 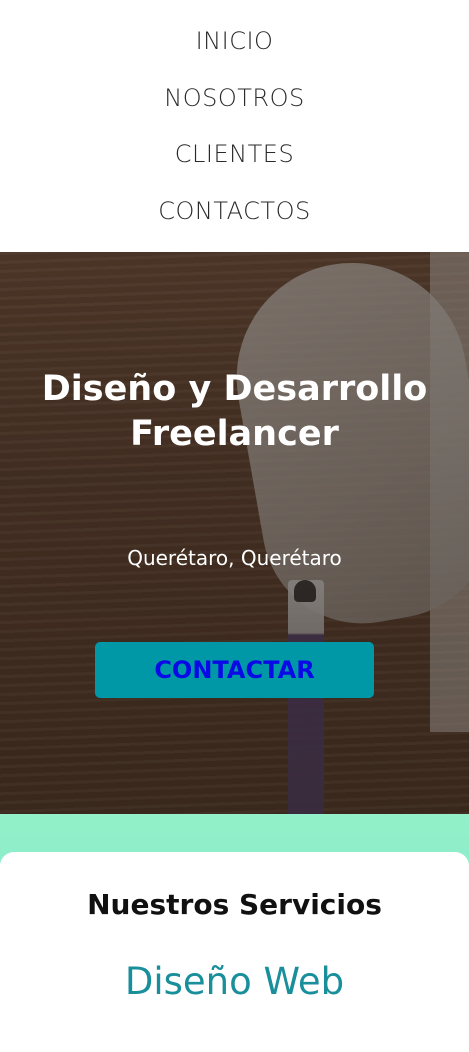 I want to click on hero-title-line1: Diseño y Desarrollo, so click(x=234, y=389).